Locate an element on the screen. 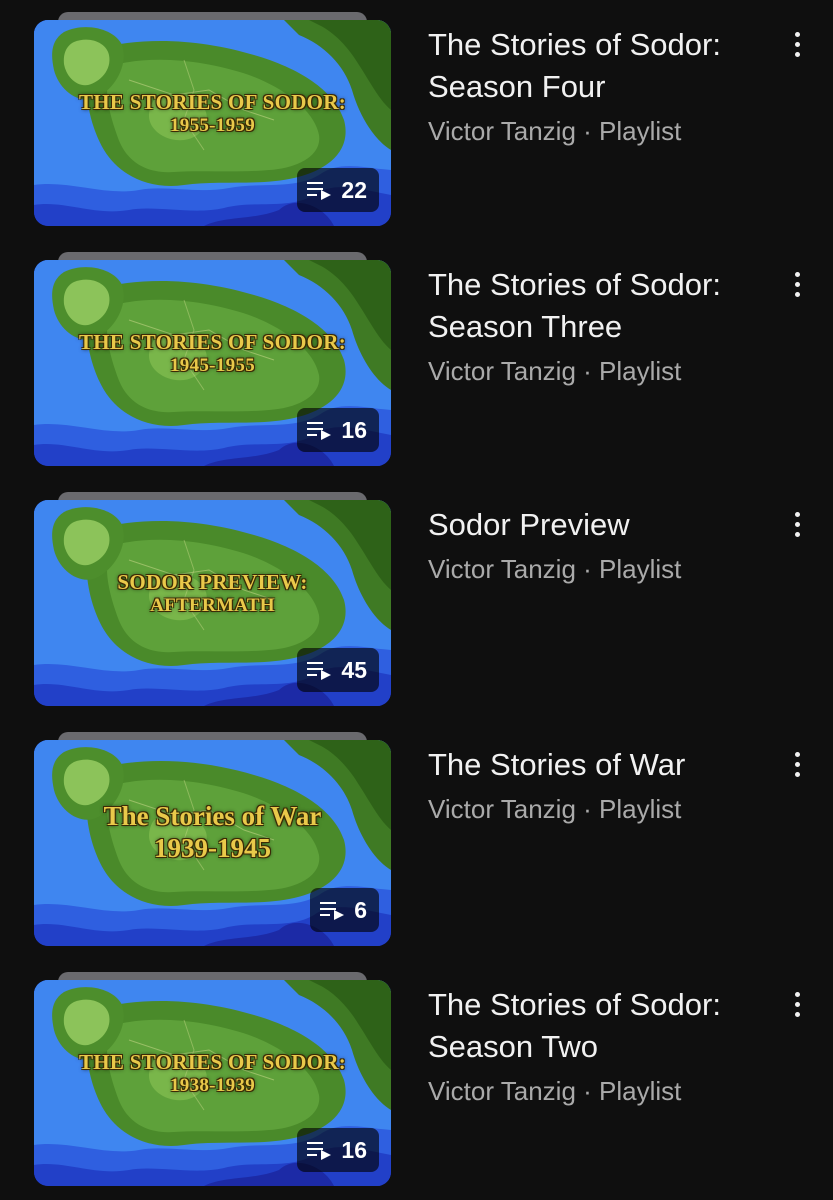 Image resolution: width=833 pixels, height=1200 pixels. playlist-title: The Stories of War is located at coordinates (600, 765).